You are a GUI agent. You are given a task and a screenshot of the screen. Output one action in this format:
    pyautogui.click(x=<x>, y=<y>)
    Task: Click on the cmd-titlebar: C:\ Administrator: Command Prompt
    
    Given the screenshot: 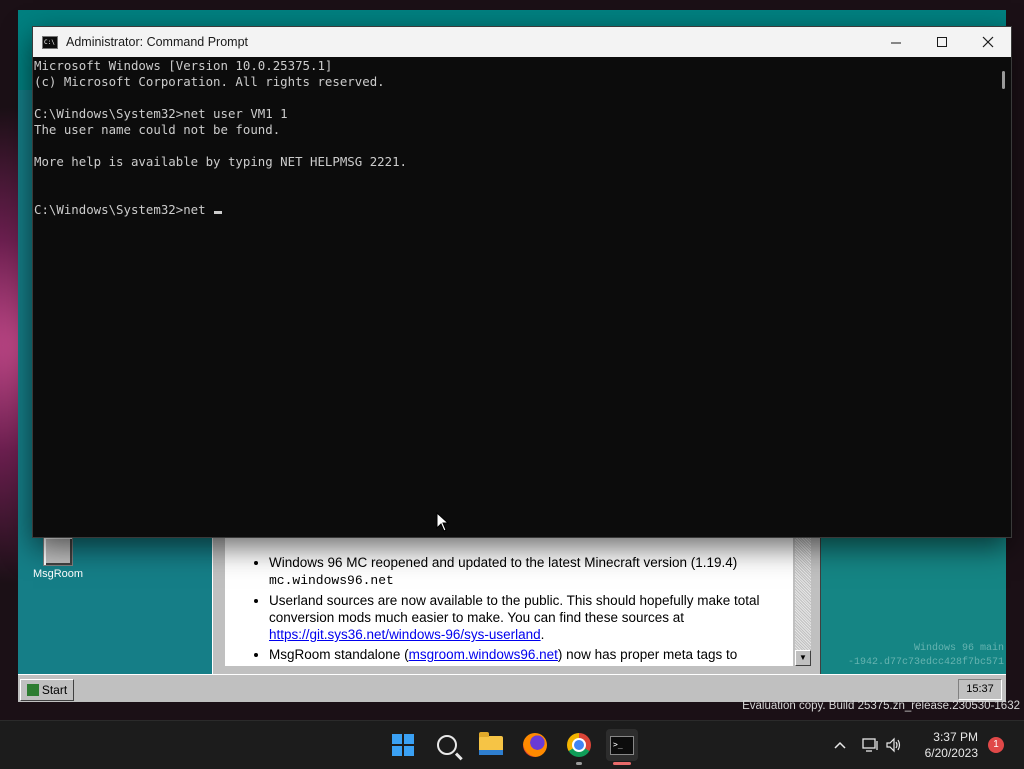 What is the action you would take?
    pyautogui.click(x=522, y=42)
    